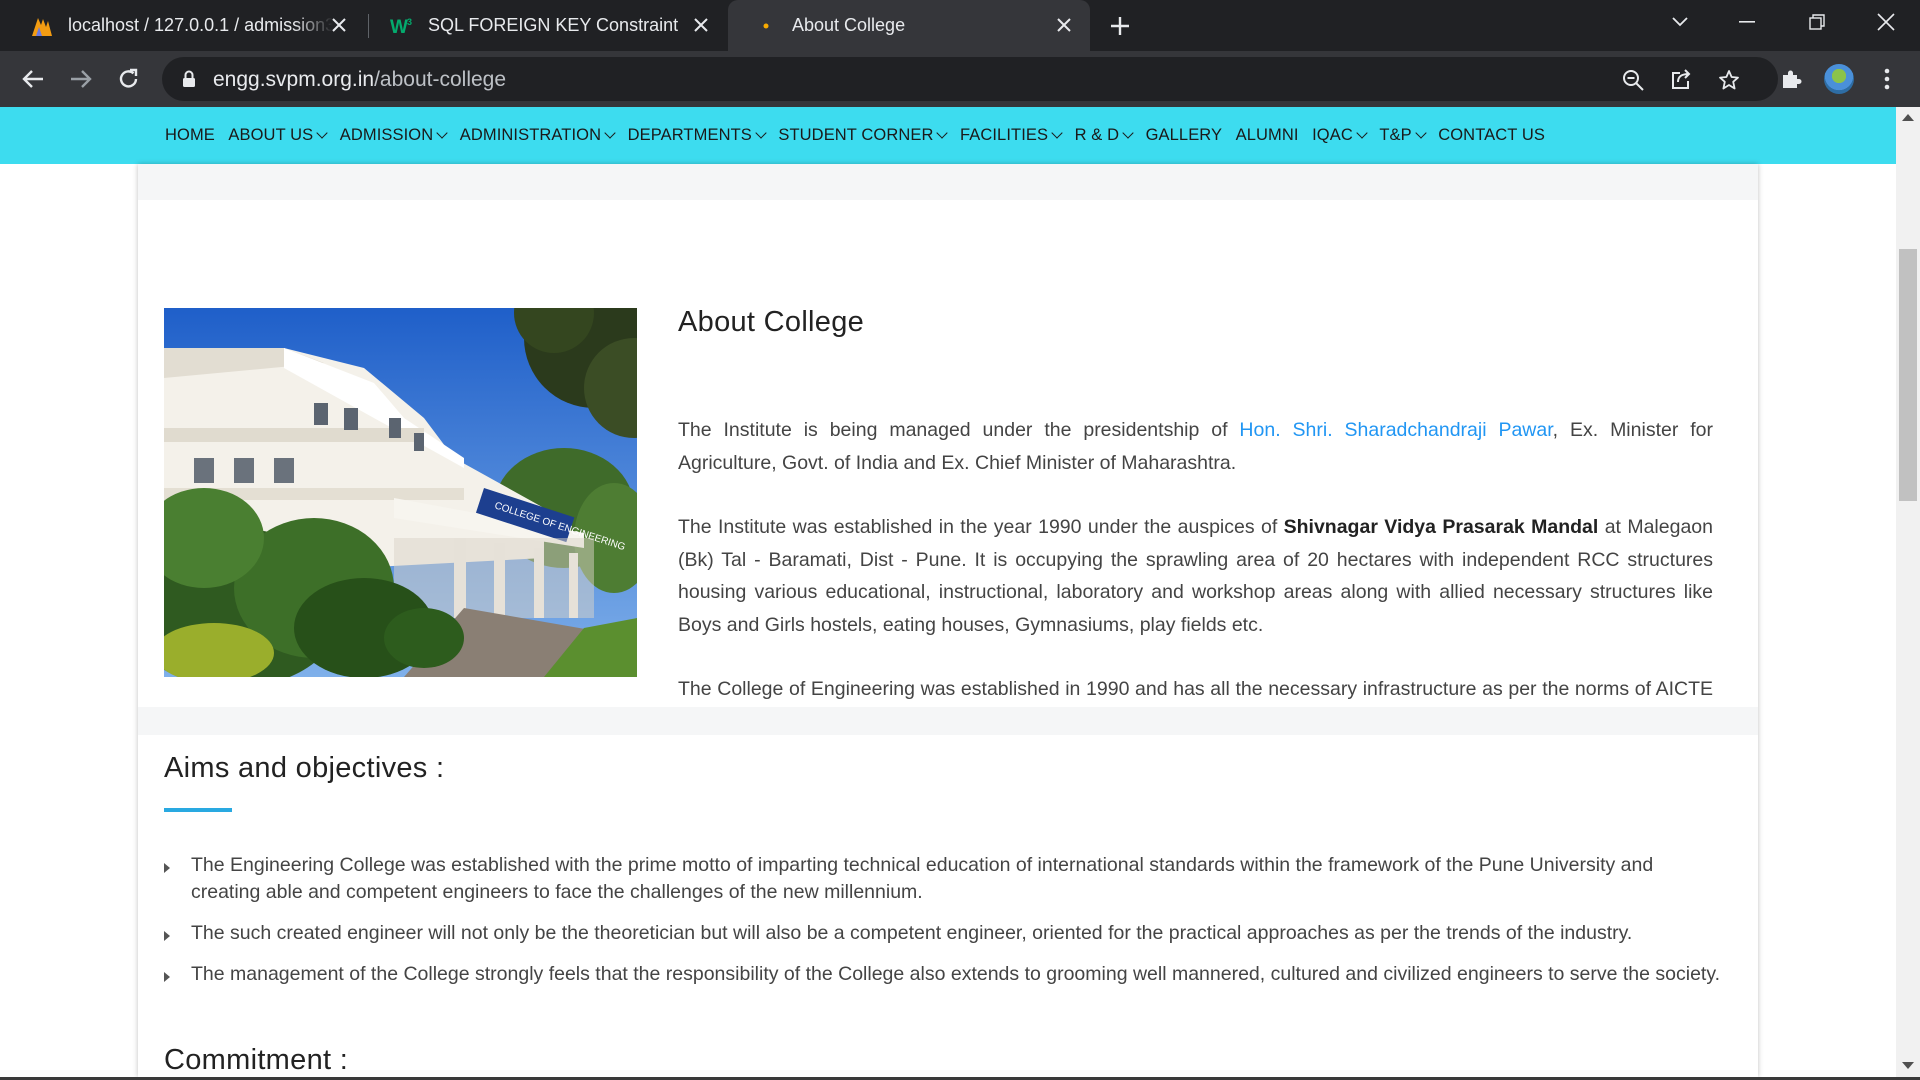 This screenshot has width=1920, height=1080. Describe the element at coordinates (863, 135) in the screenshot. I see `nav-item-student-corner: STUDENT CORNER` at that location.